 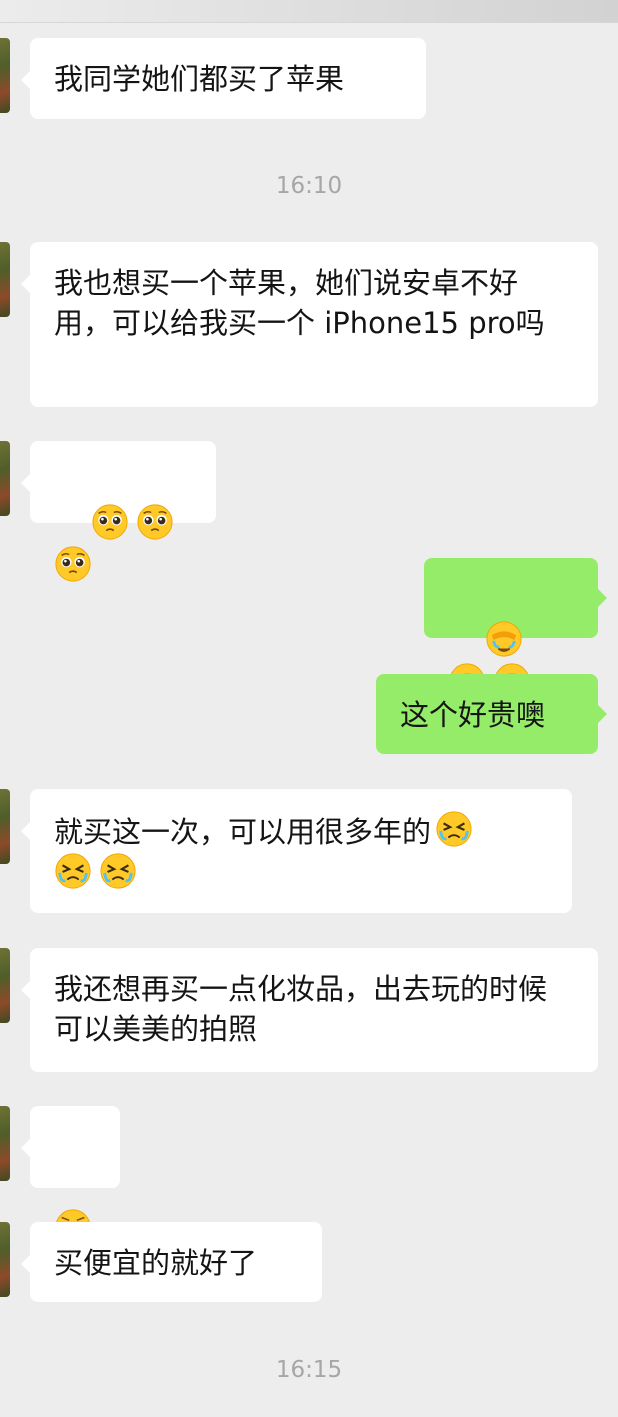 What do you see at coordinates (296, 851) in the screenshot?
I see `message-bubble: 就买这一次，可以用很多年的` at bounding box center [296, 851].